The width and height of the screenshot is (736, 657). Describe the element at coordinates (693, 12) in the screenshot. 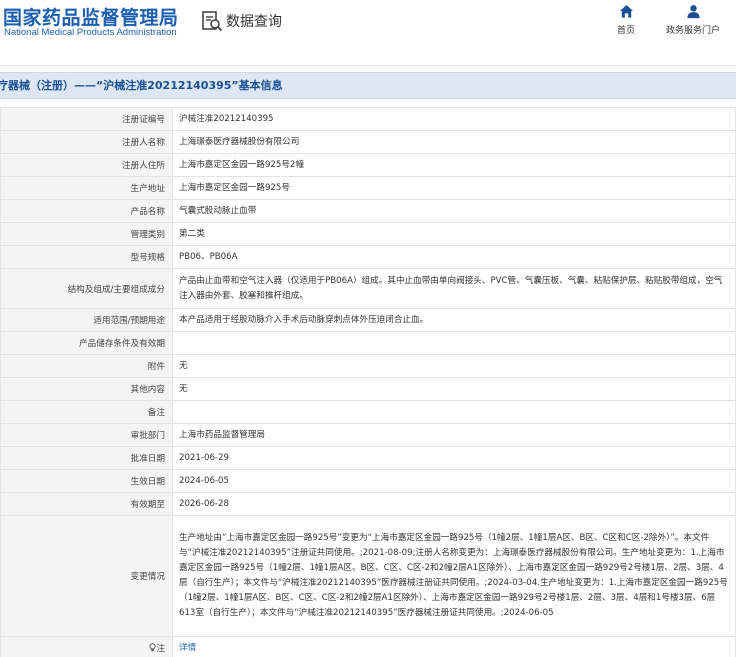

I see `user-icon` at that location.